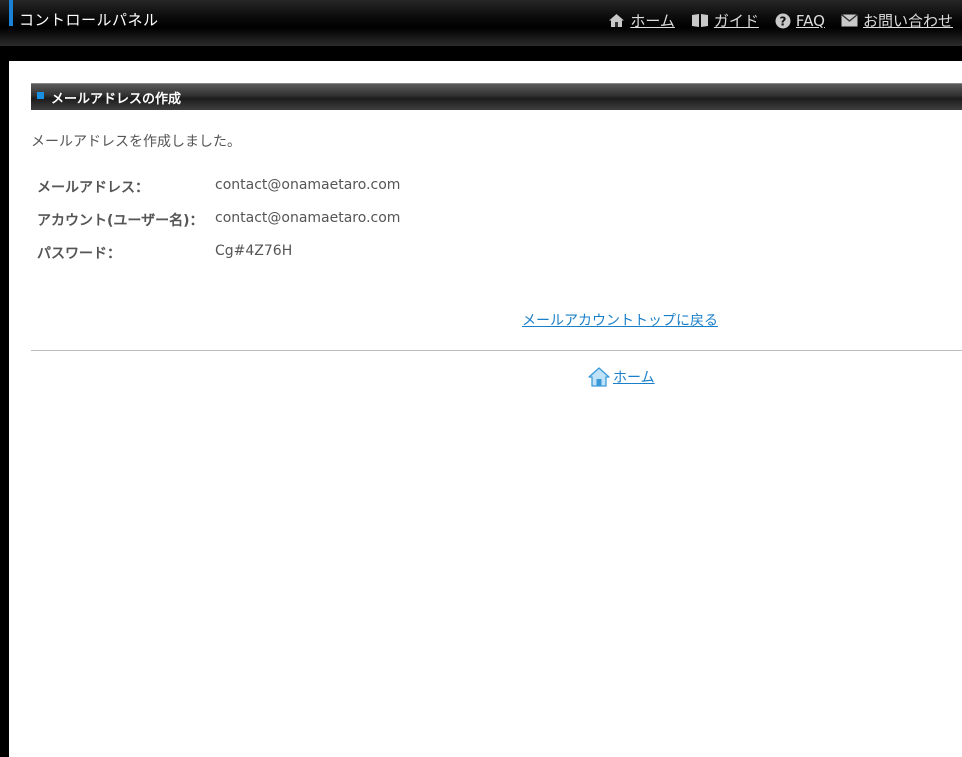 This screenshot has width=962, height=757. Describe the element at coordinates (496, 350) in the screenshot. I see `divider` at that location.